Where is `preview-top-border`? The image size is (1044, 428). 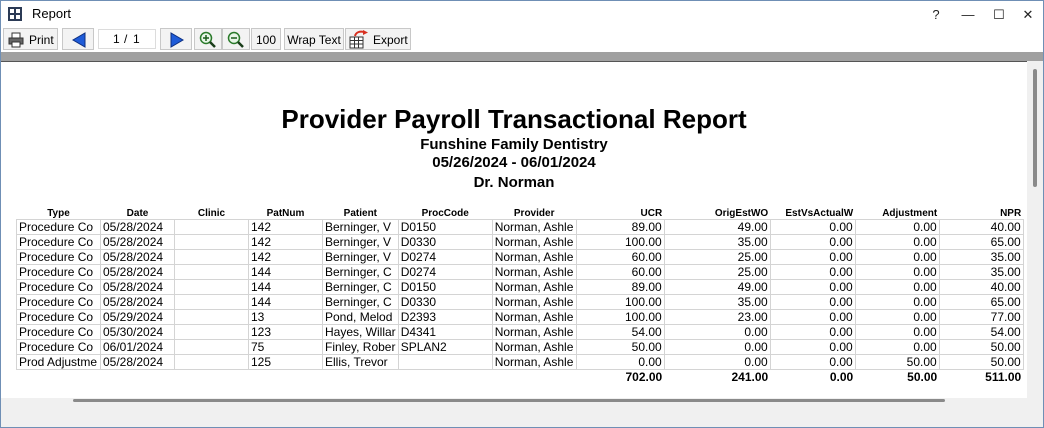 preview-top-border is located at coordinates (522, 56).